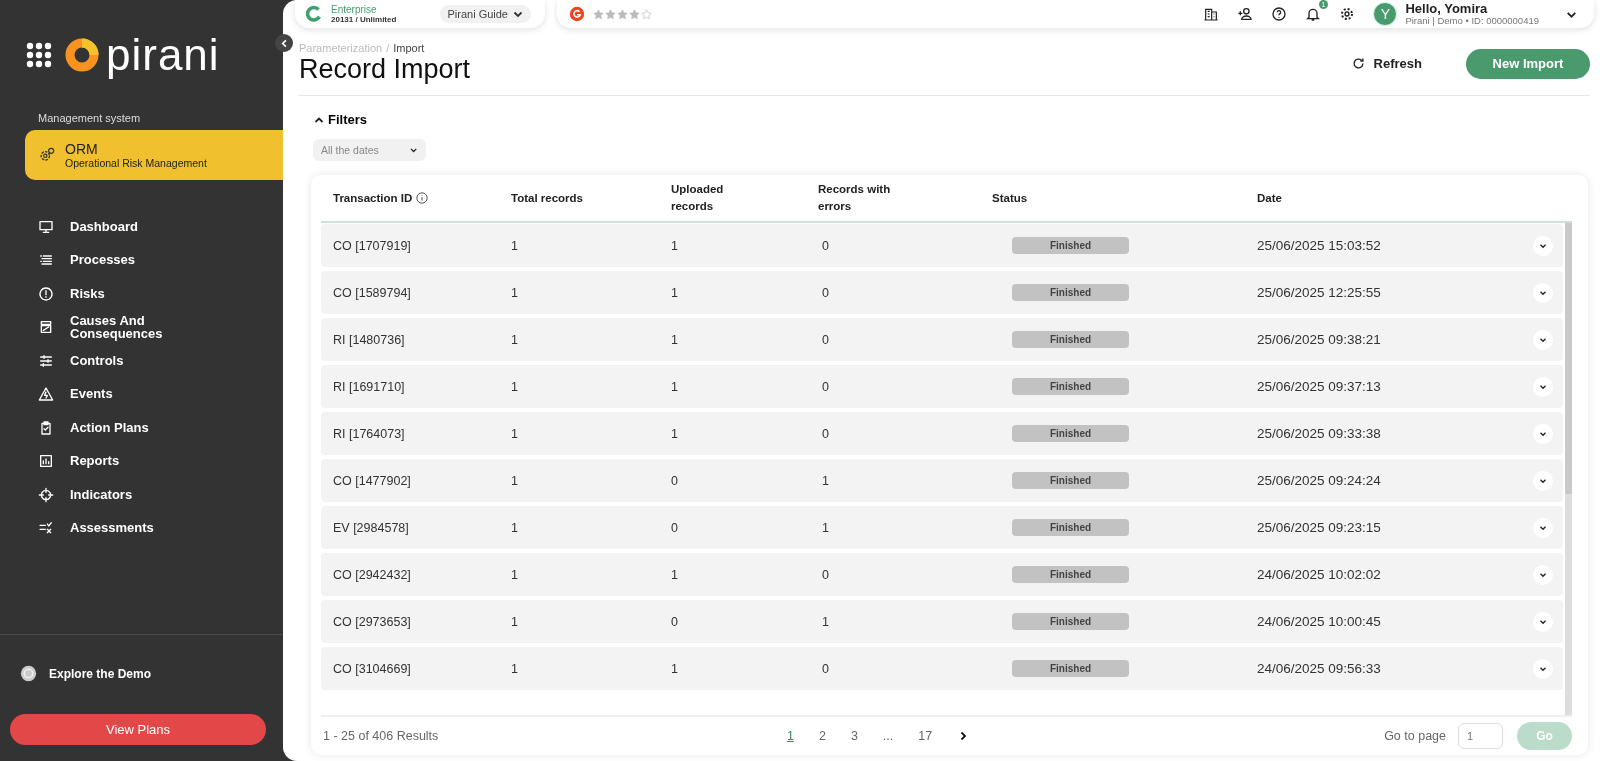 The image size is (1600, 761). What do you see at coordinates (369, 433) in the screenshot?
I see `table-cell: RI [1764073]` at bounding box center [369, 433].